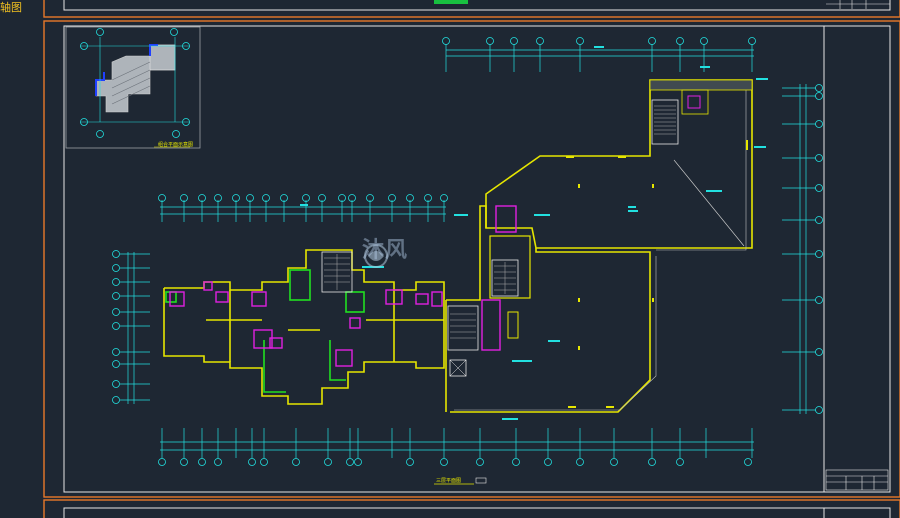 This screenshot has height=518, width=900. Describe the element at coordinates (135, 328) in the screenshot. I see `left-dimension-chain` at that location.